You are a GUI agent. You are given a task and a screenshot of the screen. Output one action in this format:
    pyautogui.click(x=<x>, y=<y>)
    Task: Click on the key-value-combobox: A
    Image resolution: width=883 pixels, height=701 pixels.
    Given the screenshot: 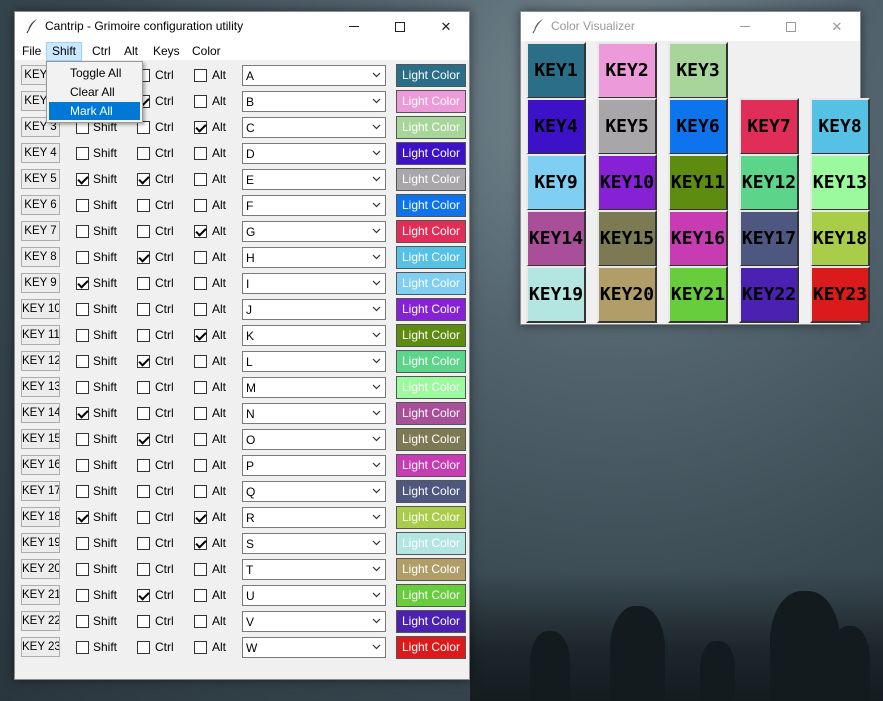 What is the action you would take?
    pyautogui.click(x=314, y=75)
    